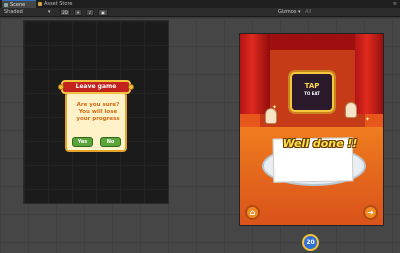  What do you see at coordinates (351, 110) in the screenshot?
I see `character-right` at bounding box center [351, 110].